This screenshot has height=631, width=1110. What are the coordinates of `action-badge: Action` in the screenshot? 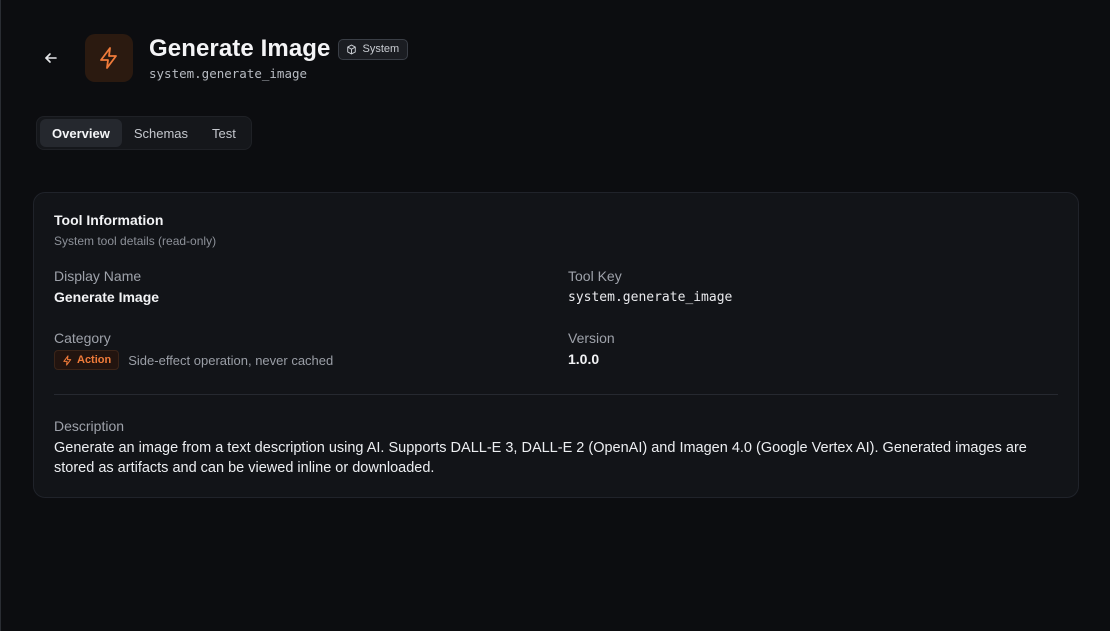 It's located at (87, 360).